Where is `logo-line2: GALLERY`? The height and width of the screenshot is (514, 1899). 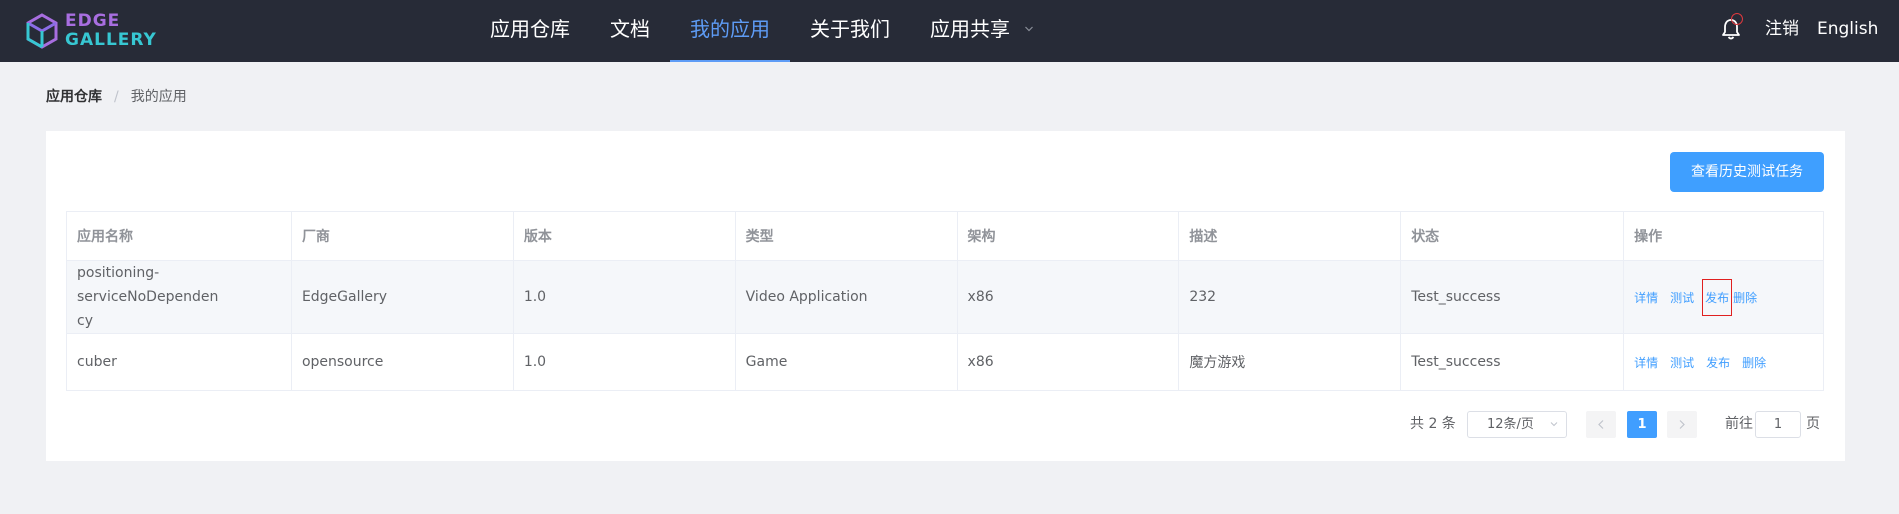 logo-line2: GALLERY is located at coordinates (111, 40).